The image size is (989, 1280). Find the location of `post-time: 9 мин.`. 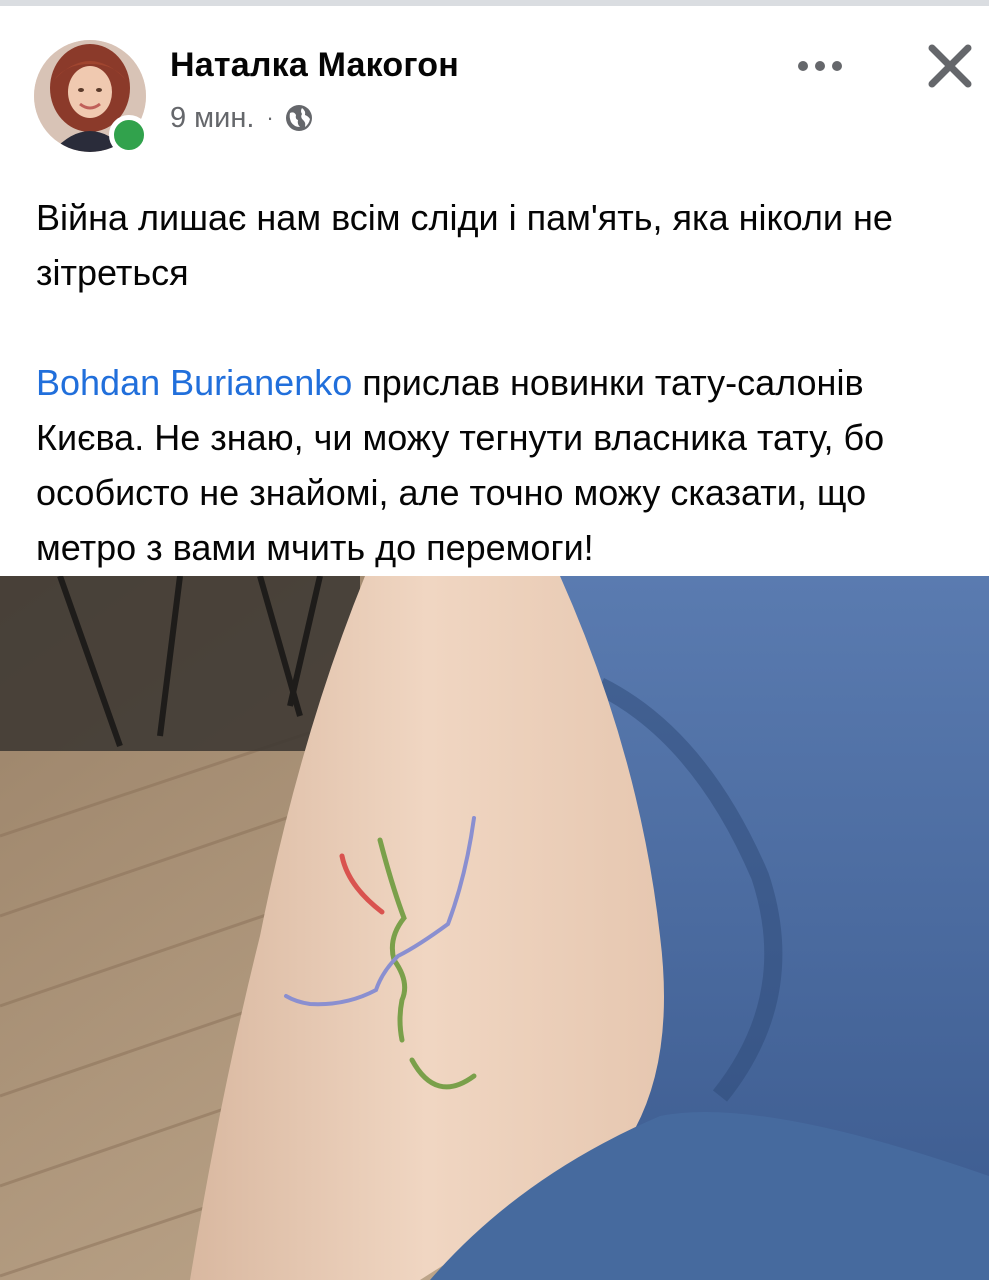

post-time: 9 мин. is located at coordinates (212, 118).